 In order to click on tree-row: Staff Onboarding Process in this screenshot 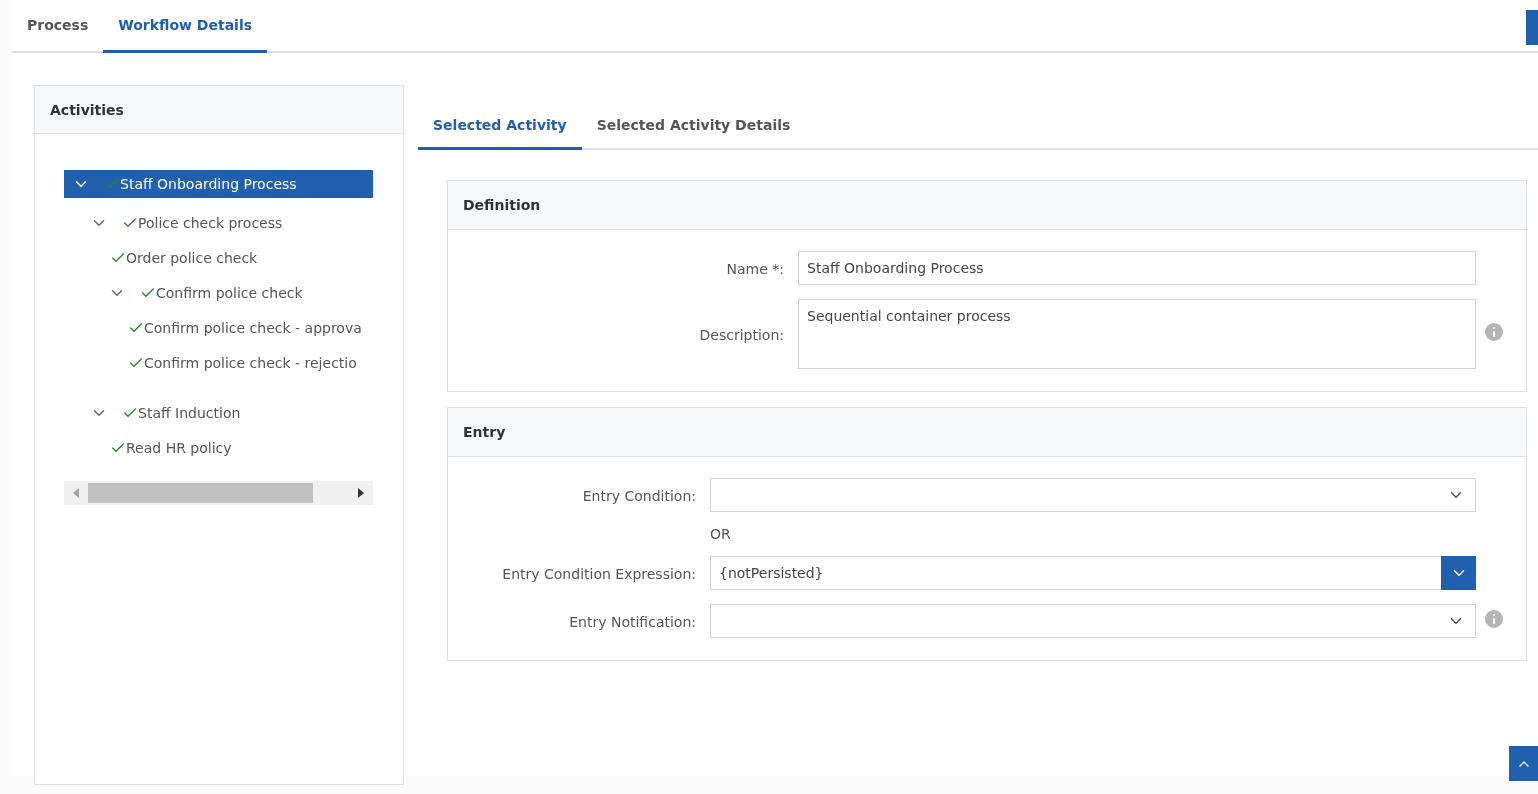, I will do `click(218, 184)`.